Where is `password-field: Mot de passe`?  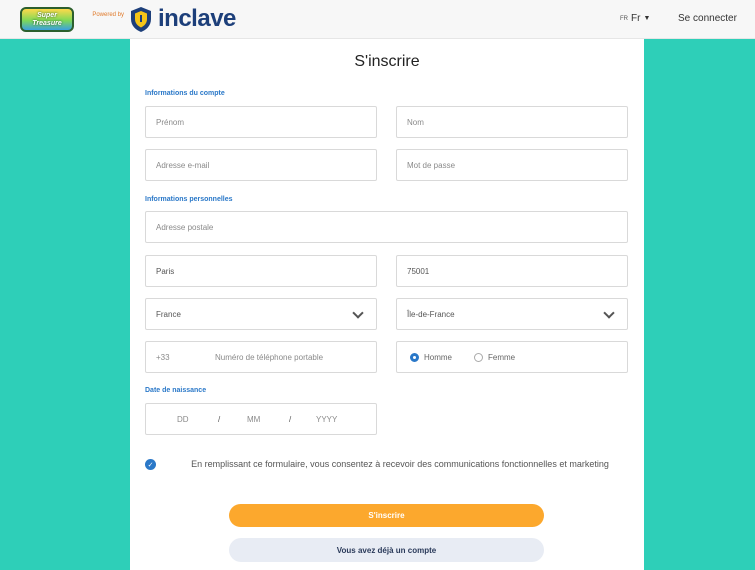 password-field: Mot de passe is located at coordinates (512, 165).